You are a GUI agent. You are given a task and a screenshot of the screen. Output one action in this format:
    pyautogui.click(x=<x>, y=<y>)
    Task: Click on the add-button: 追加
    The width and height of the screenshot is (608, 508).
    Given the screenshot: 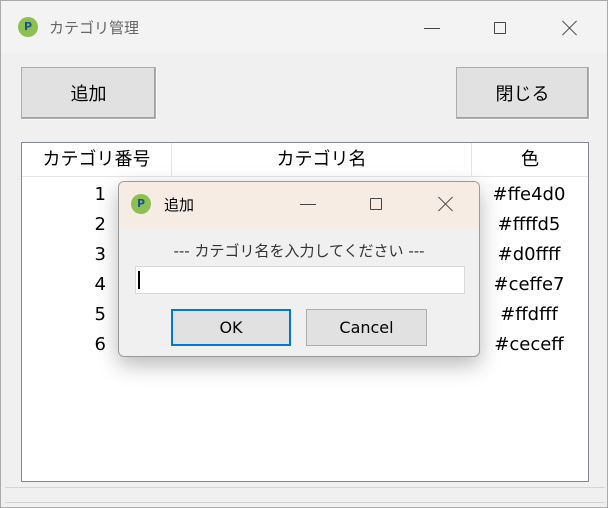 What is the action you would take?
    pyautogui.click(x=88, y=93)
    